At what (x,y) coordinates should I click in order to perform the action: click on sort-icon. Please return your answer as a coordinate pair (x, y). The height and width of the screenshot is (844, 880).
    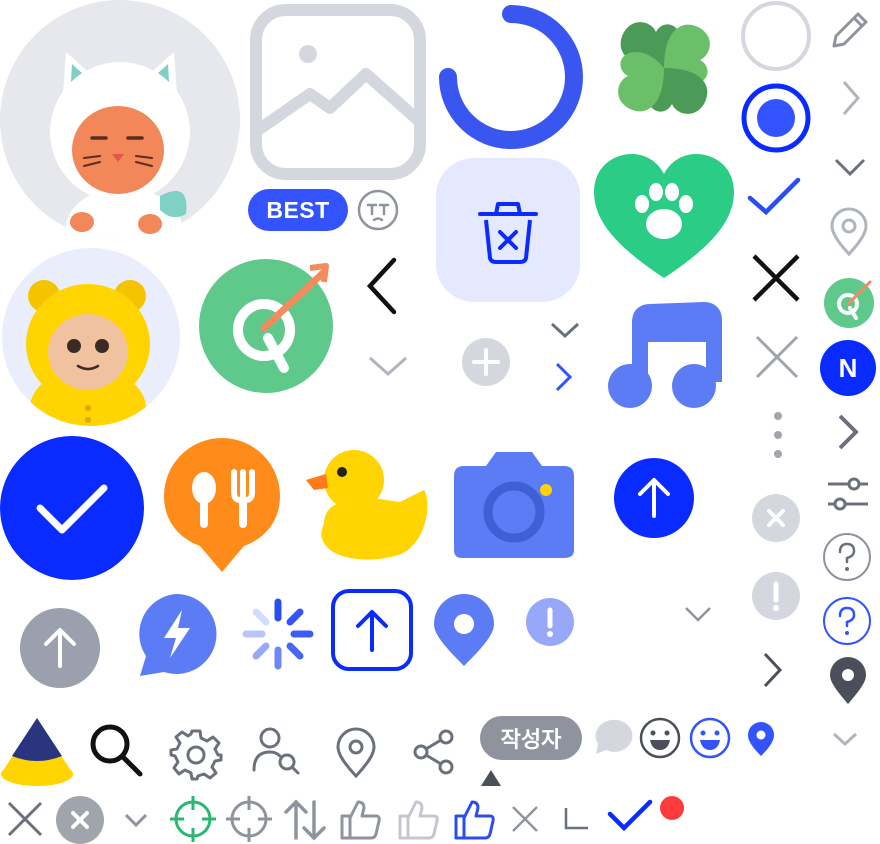
    Looking at the image, I should click on (305, 820).